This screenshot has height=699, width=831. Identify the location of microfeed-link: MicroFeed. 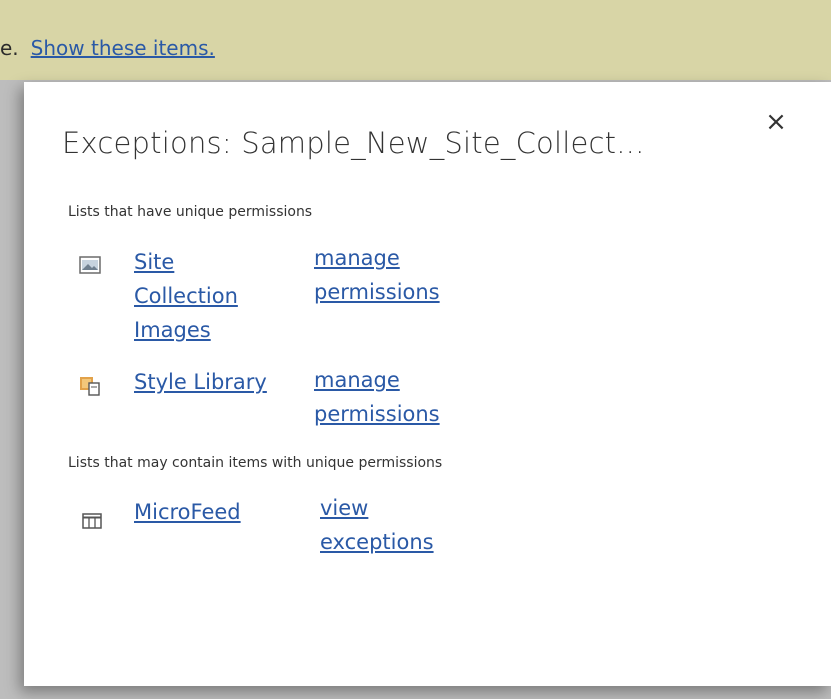
(187, 512).